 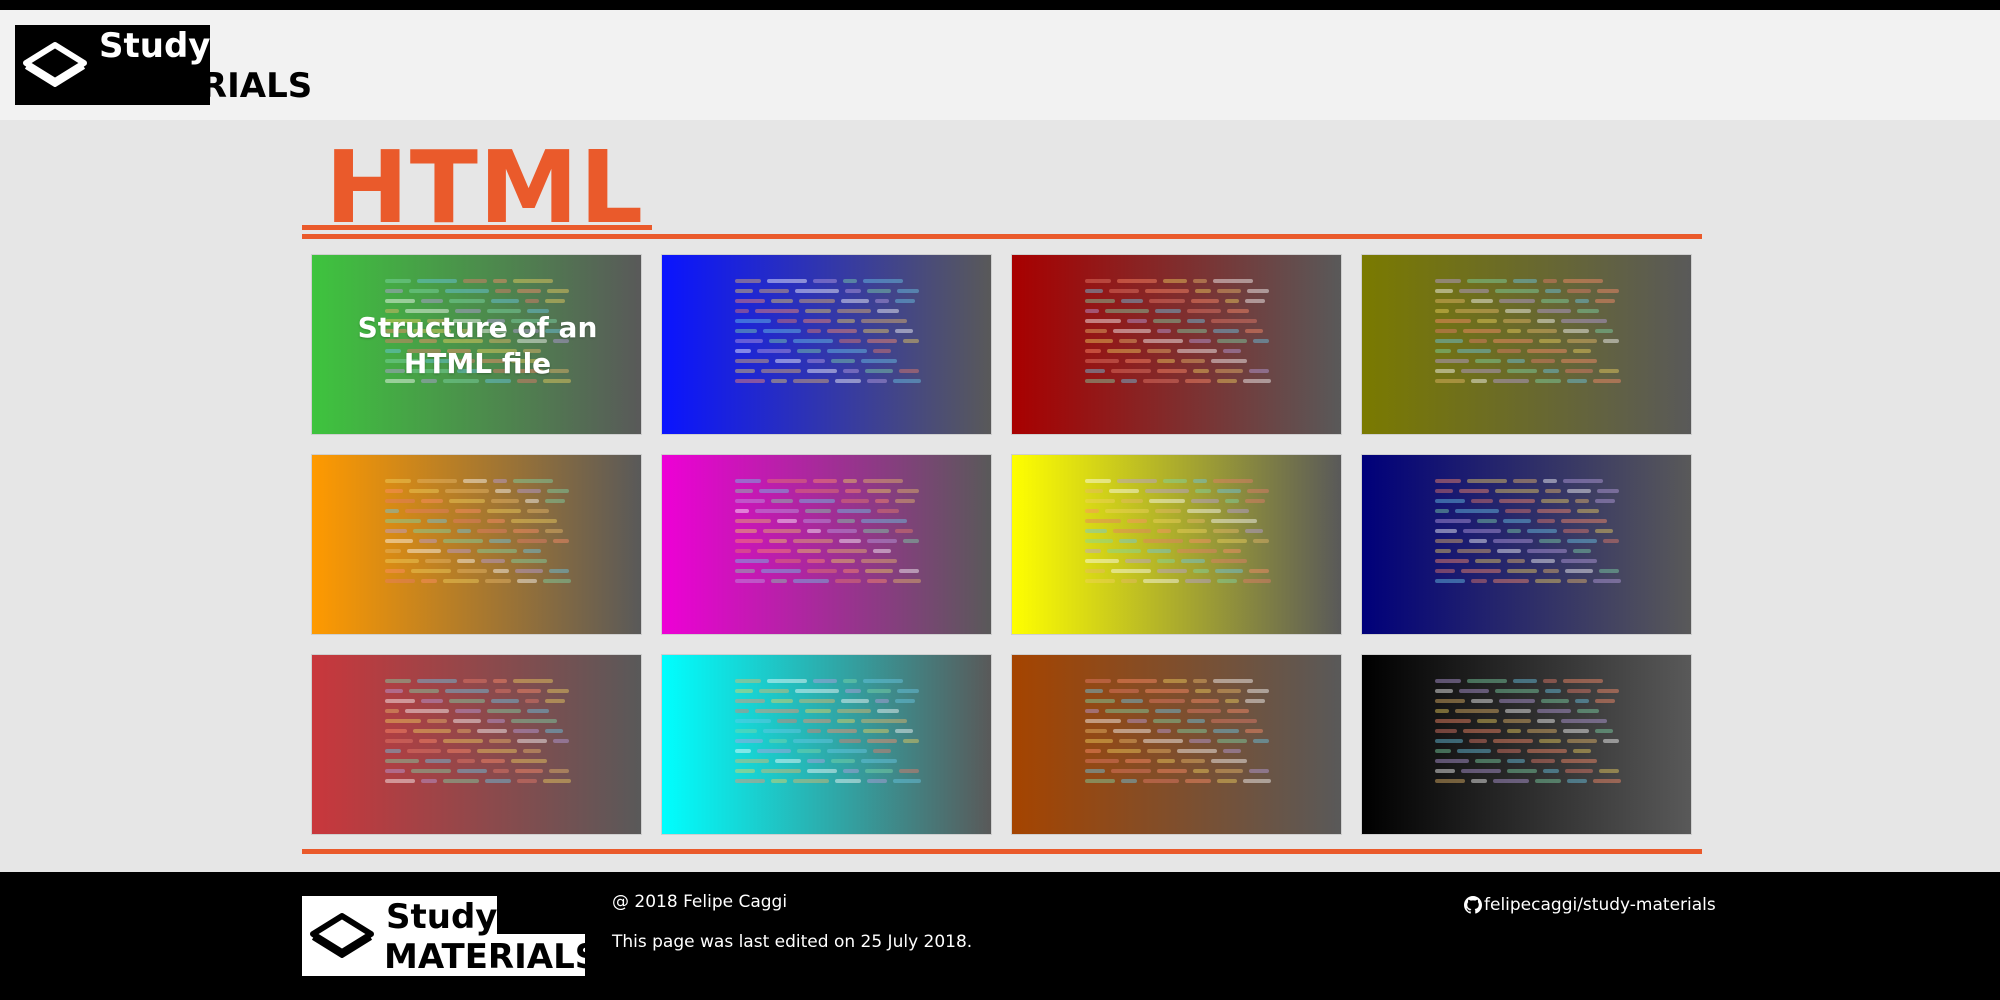 What do you see at coordinates (1000, 65) in the screenshot?
I see `site-header: Study MATERIALS` at bounding box center [1000, 65].